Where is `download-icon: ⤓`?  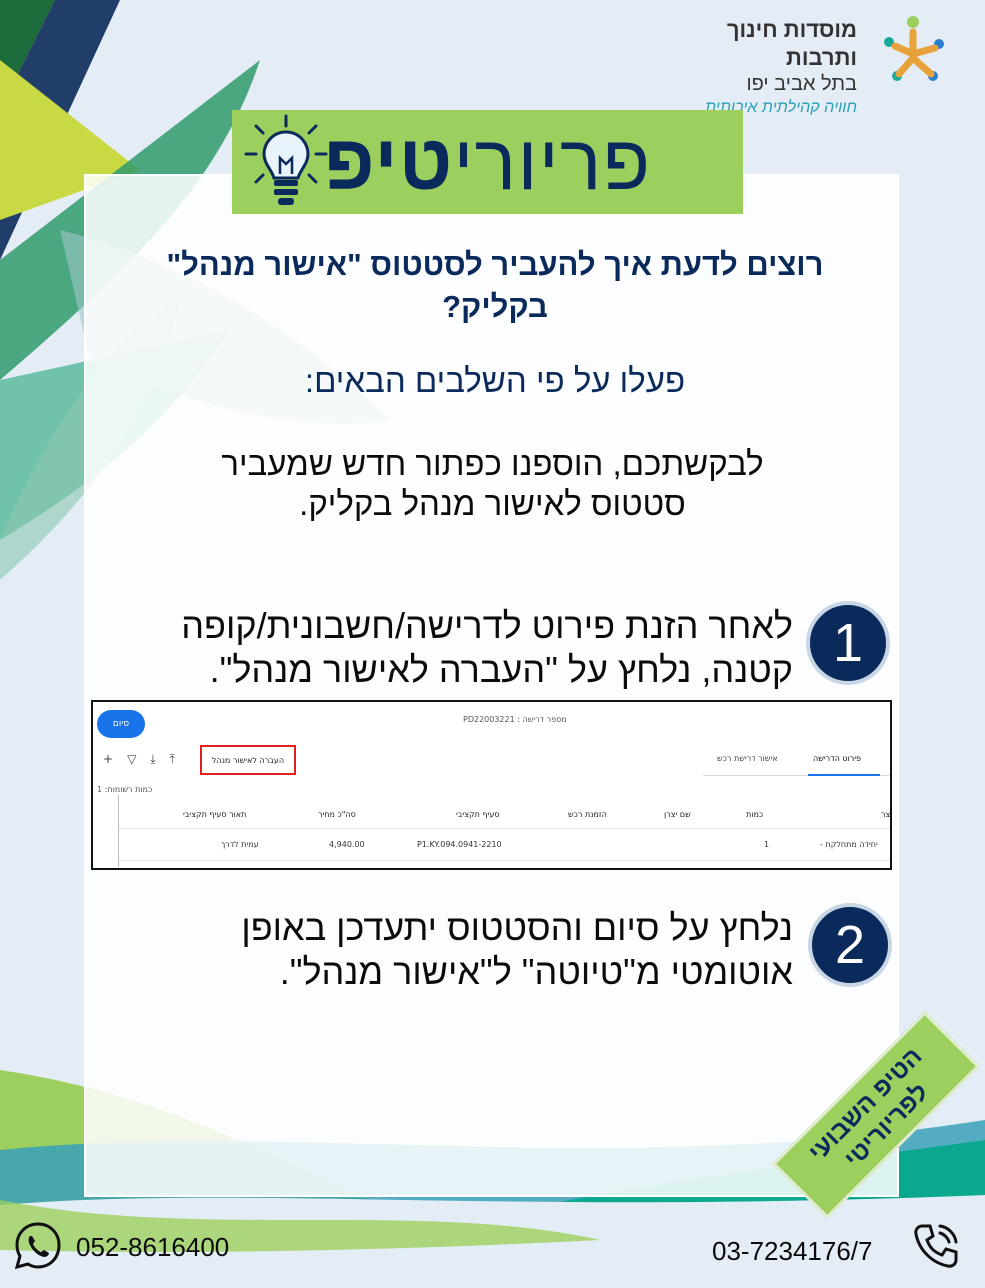
download-icon: ⤓ is located at coordinates (152, 759).